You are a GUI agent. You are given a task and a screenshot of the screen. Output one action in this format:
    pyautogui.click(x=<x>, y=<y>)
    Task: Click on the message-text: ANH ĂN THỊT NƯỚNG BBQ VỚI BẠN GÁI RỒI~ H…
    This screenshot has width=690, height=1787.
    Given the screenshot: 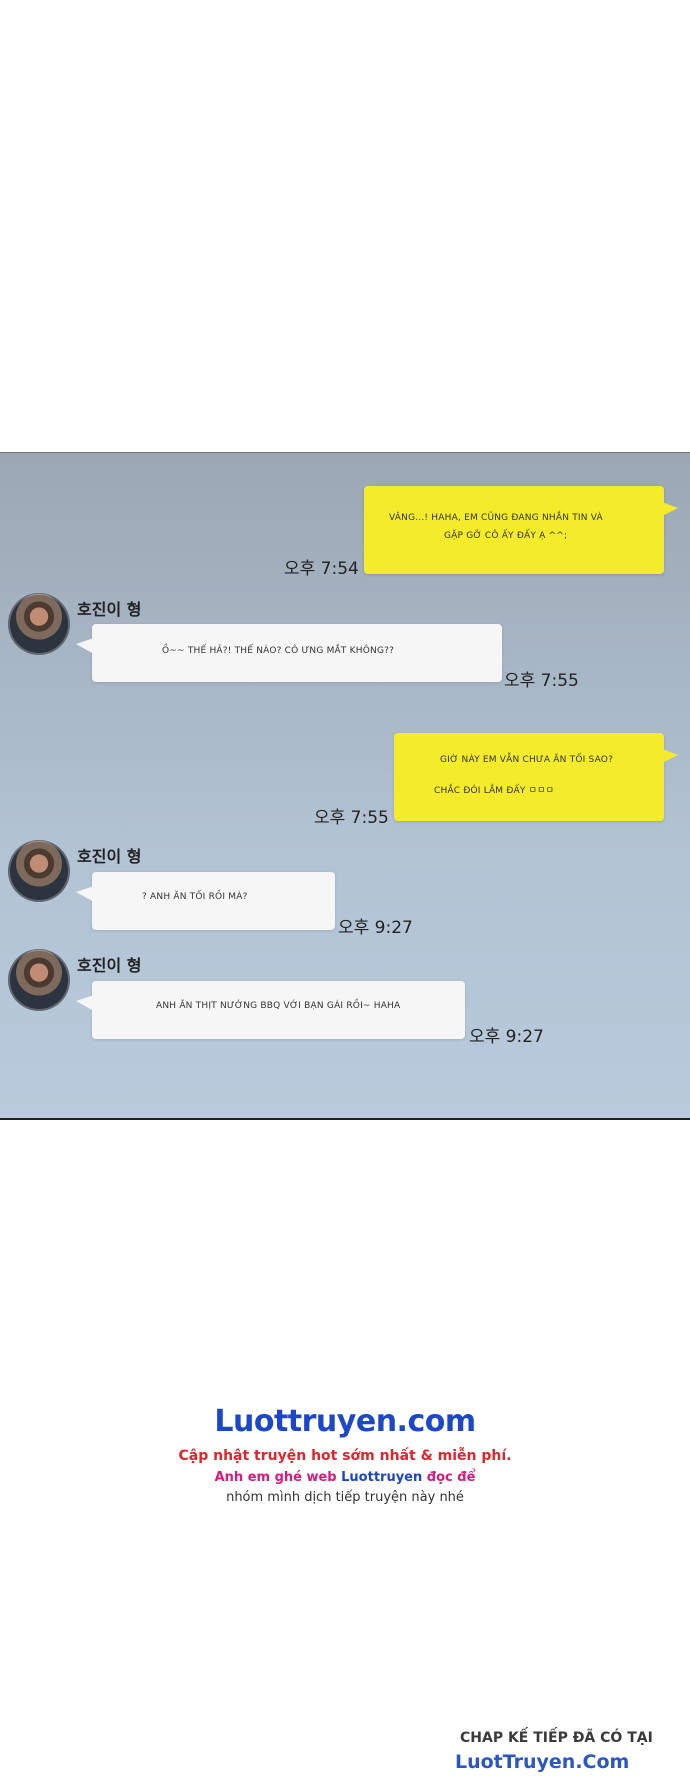 What is the action you would take?
    pyautogui.click(x=278, y=1006)
    